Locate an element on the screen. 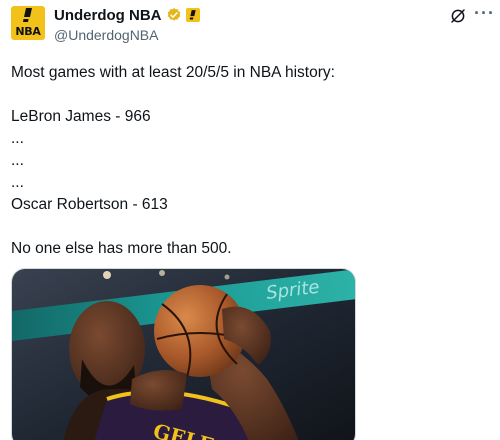 This screenshot has height=440, width=500. avatar: NBA is located at coordinates (28, 23).